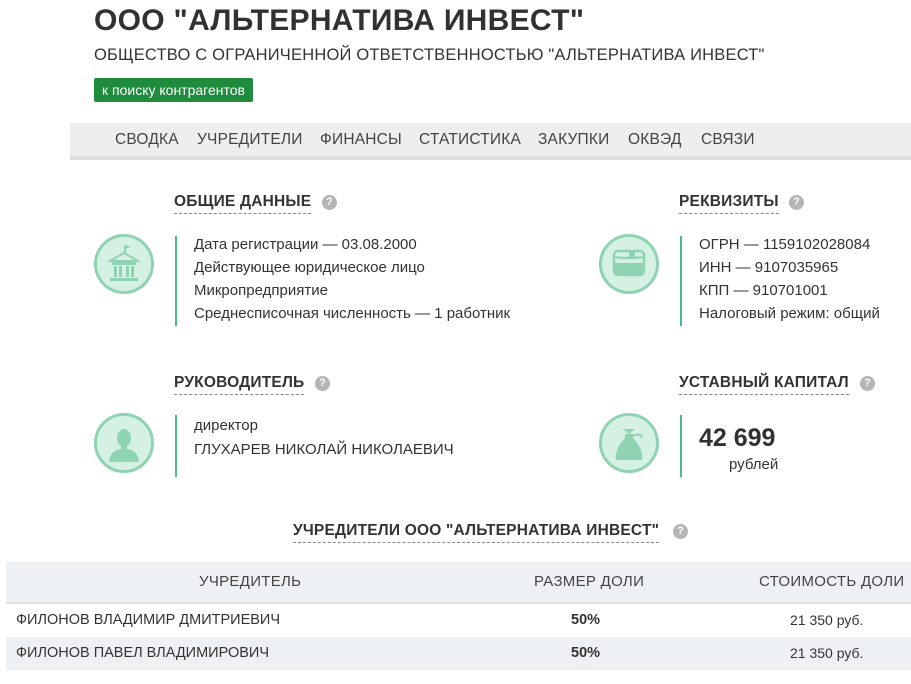 The image size is (911, 684). I want to click on table-header: УЧРЕДИТЕЛЬ РАЗМЕР ДОЛИ СТОИМОСТЬ ДОЛИ, so click(458, 583).